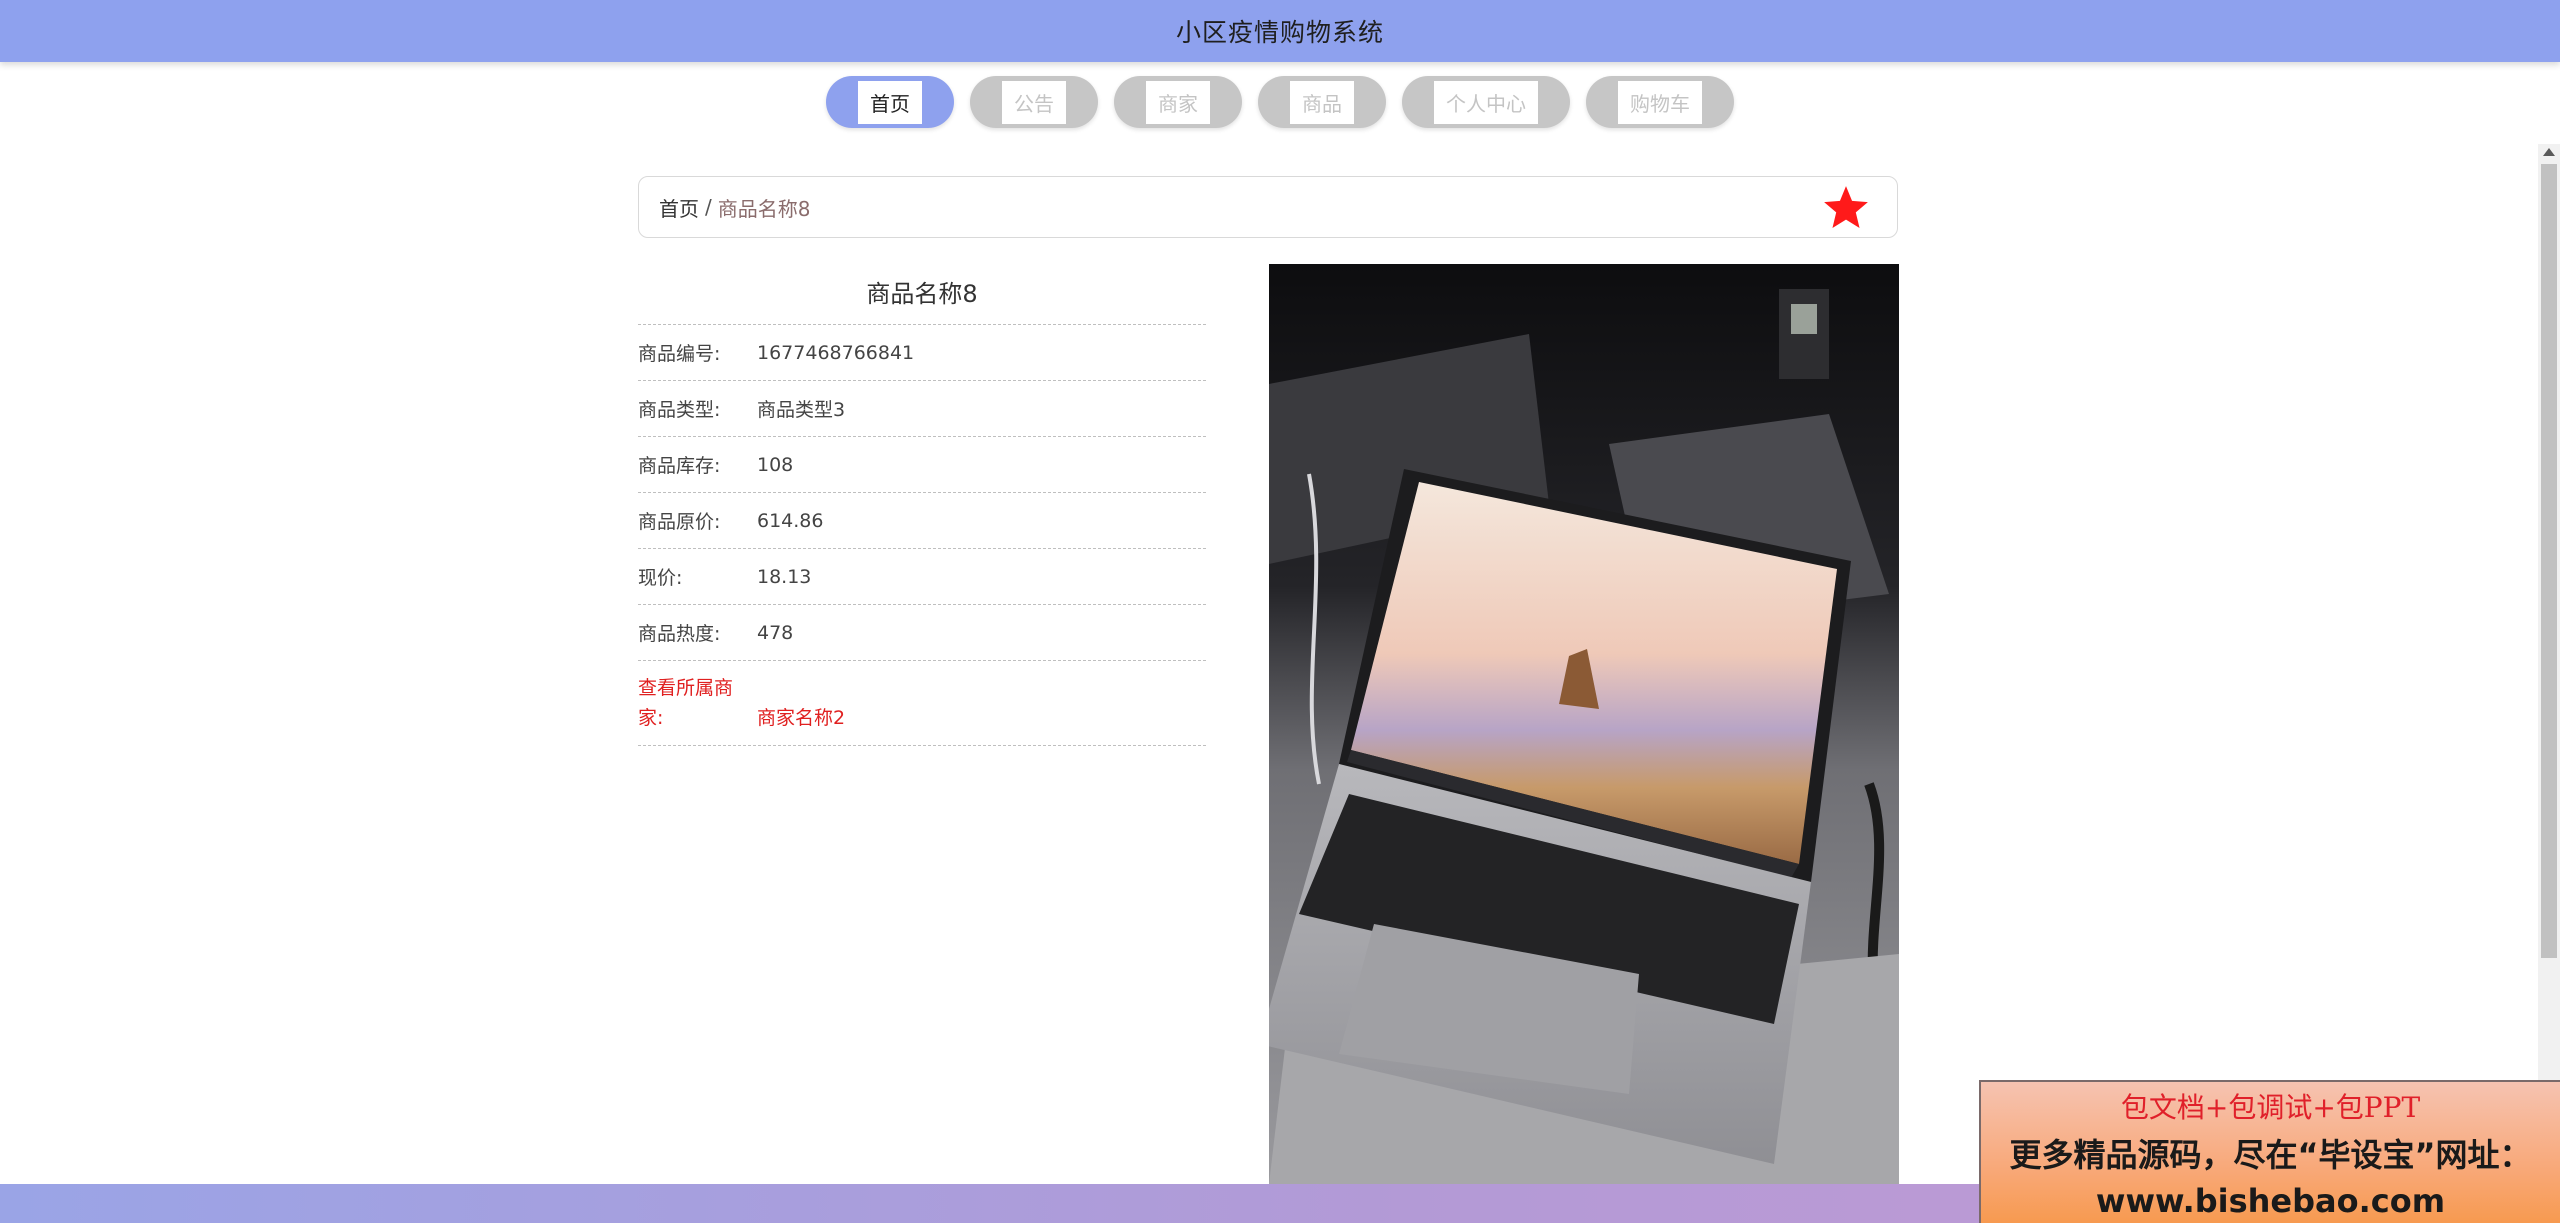 The height and width of the screenshot is (1223, 2560). What do you see at coordinates (660, 578) in the screenshot?
I see `row-key: 现价:` at bounding box center [660, 578].